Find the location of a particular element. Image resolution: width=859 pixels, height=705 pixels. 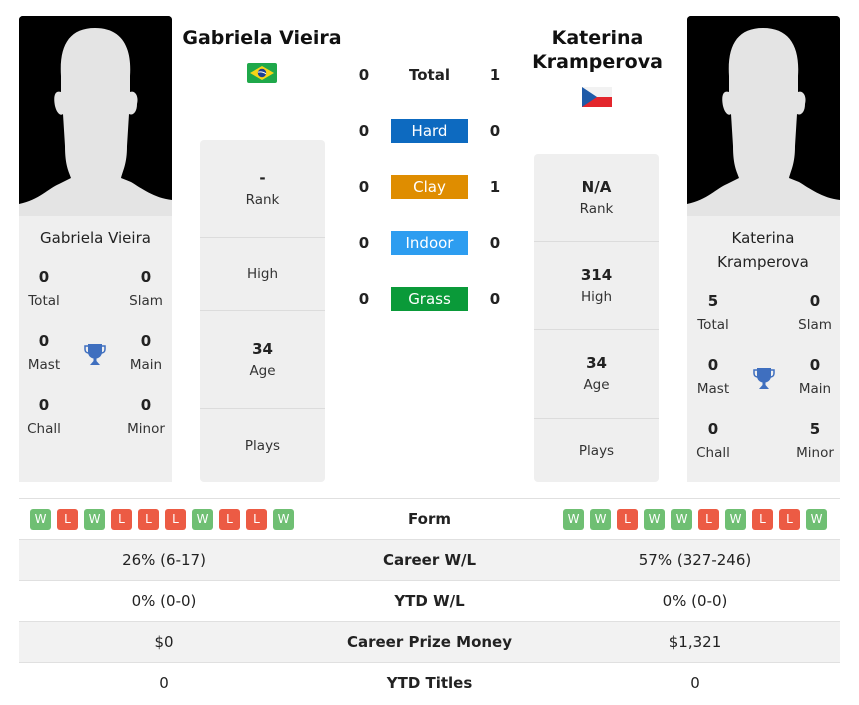

info-high: 314 High is located at coordinates (596, 286).